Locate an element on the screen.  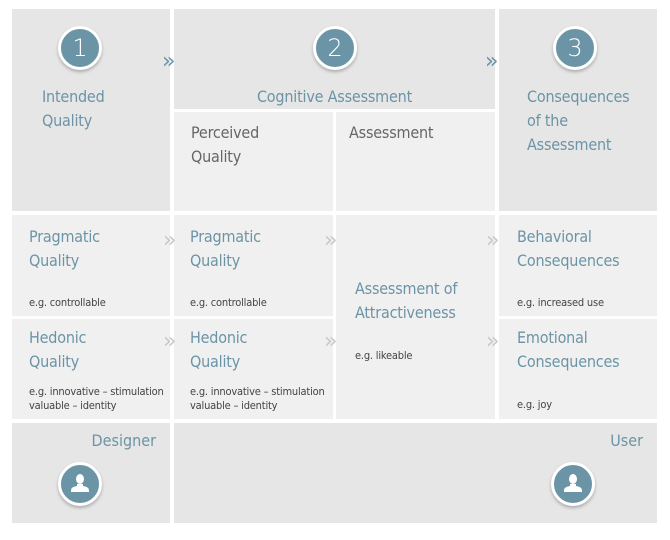
perceived-quality-label: Perceived Quality is located at coordinates (225, 144).